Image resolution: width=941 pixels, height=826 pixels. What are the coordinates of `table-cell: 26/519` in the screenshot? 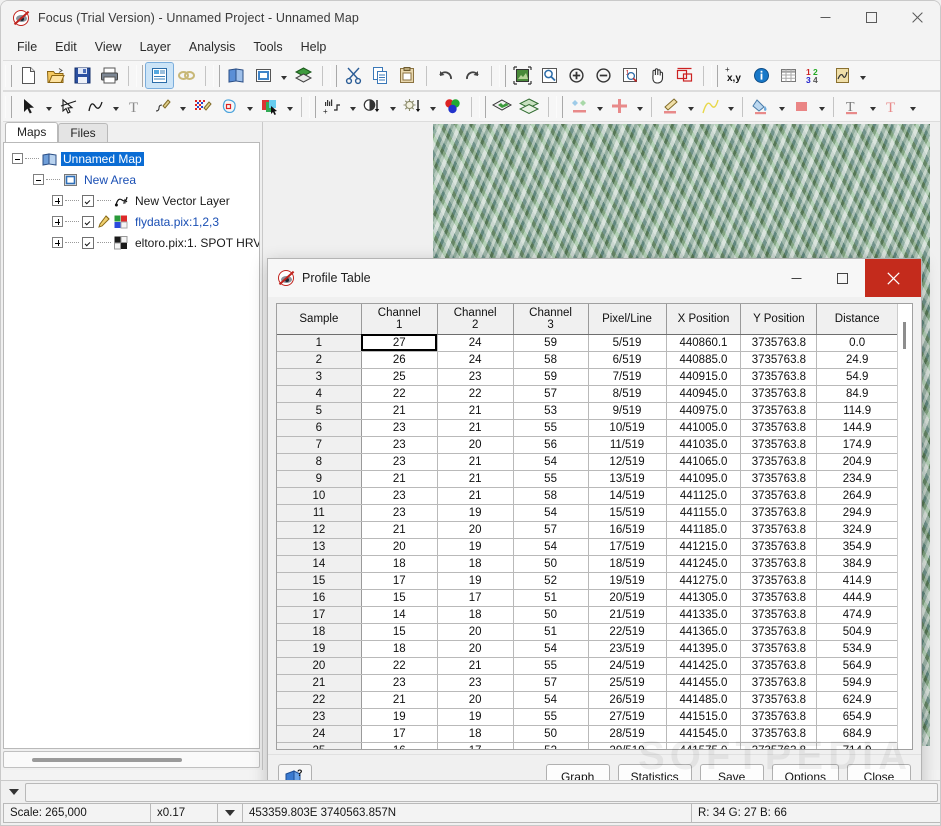 It's located at (627, 700).